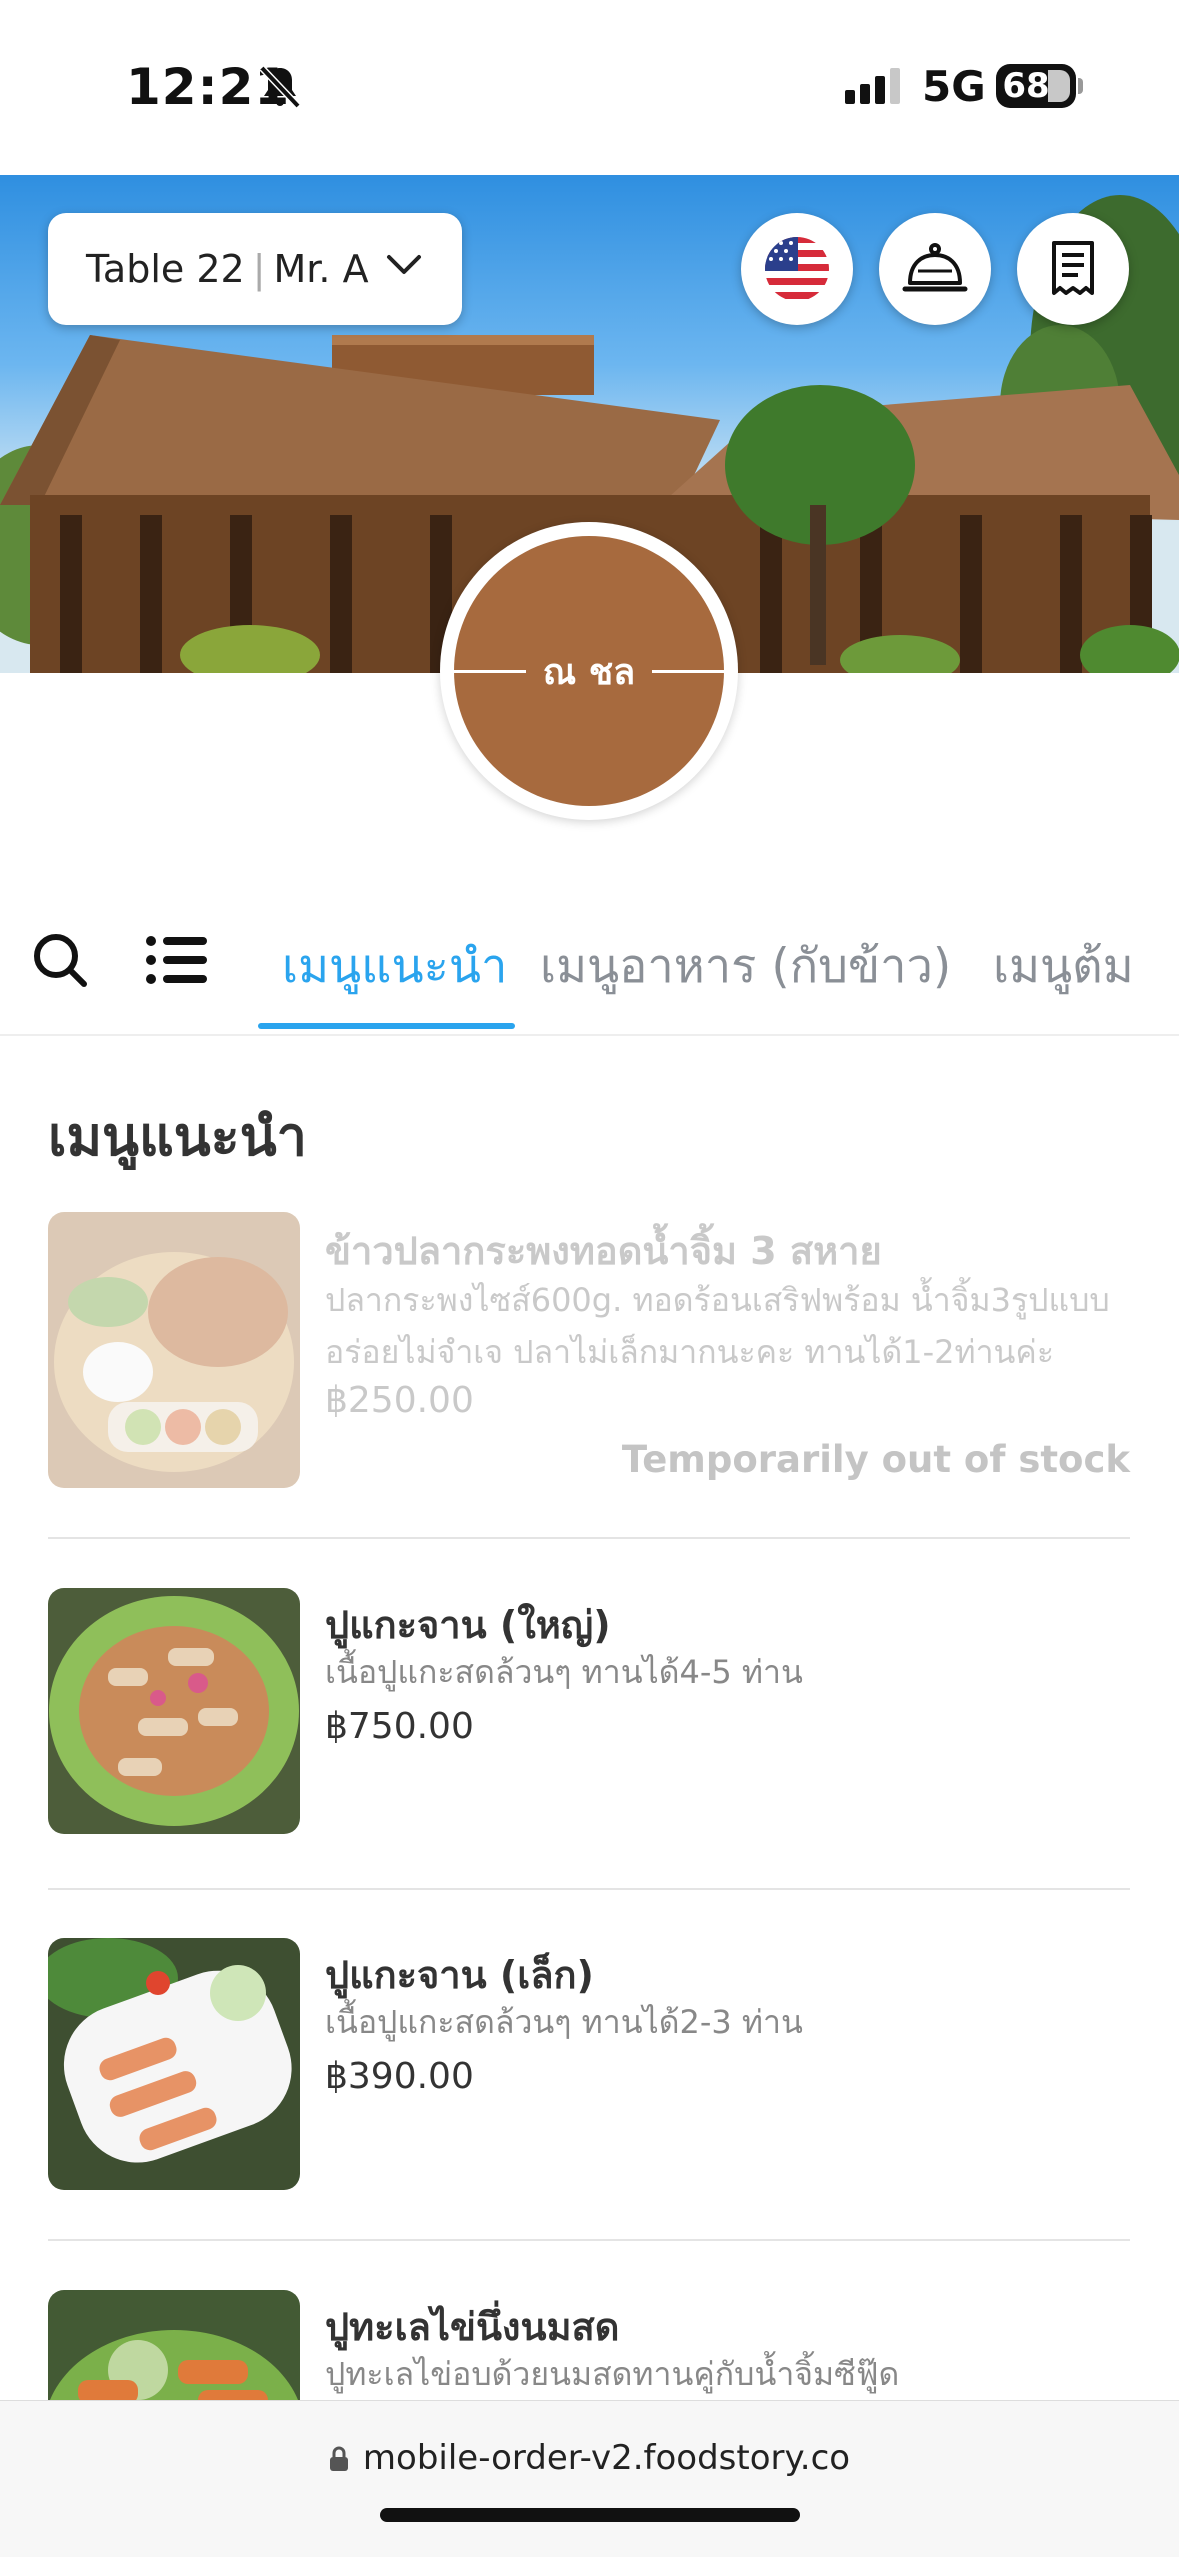  I want to click on receipt-icon, so click(1073, 268).